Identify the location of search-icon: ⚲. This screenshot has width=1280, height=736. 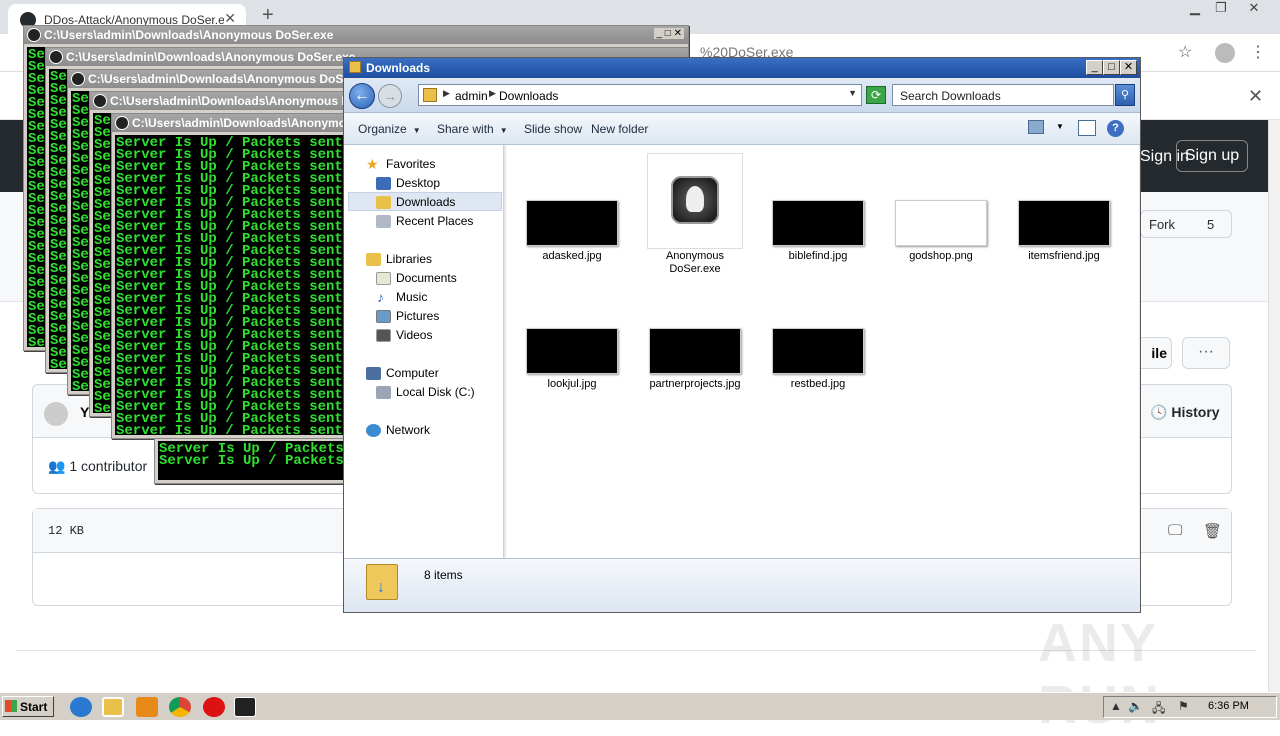
(1125, 95).